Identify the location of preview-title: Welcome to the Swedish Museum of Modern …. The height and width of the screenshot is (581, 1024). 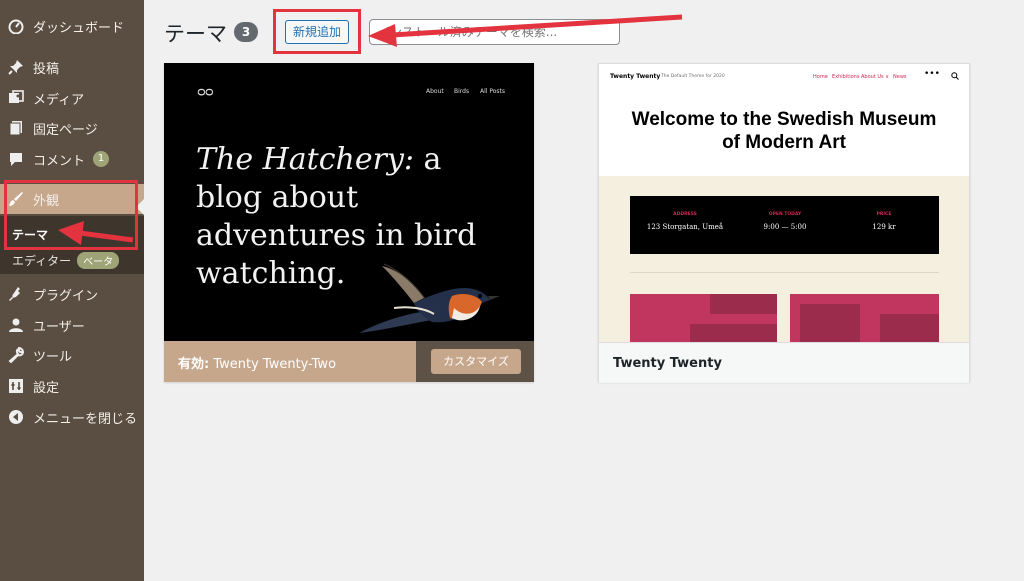
(784, 131).